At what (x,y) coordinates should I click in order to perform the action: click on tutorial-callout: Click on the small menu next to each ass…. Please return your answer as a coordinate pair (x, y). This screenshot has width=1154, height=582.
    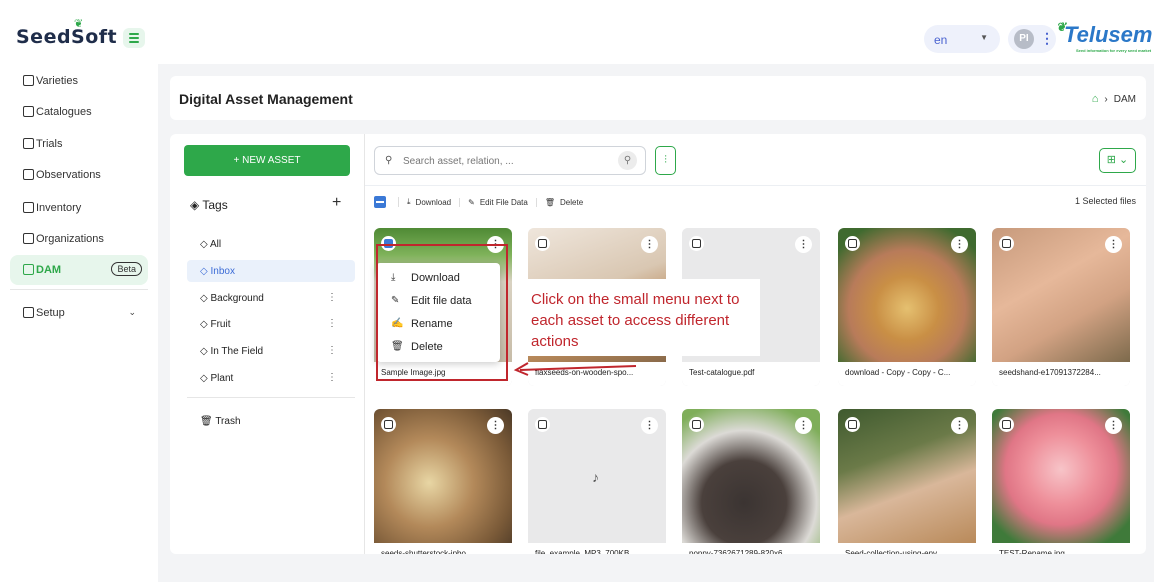
    Looking at the image, I should click on (642, 317).